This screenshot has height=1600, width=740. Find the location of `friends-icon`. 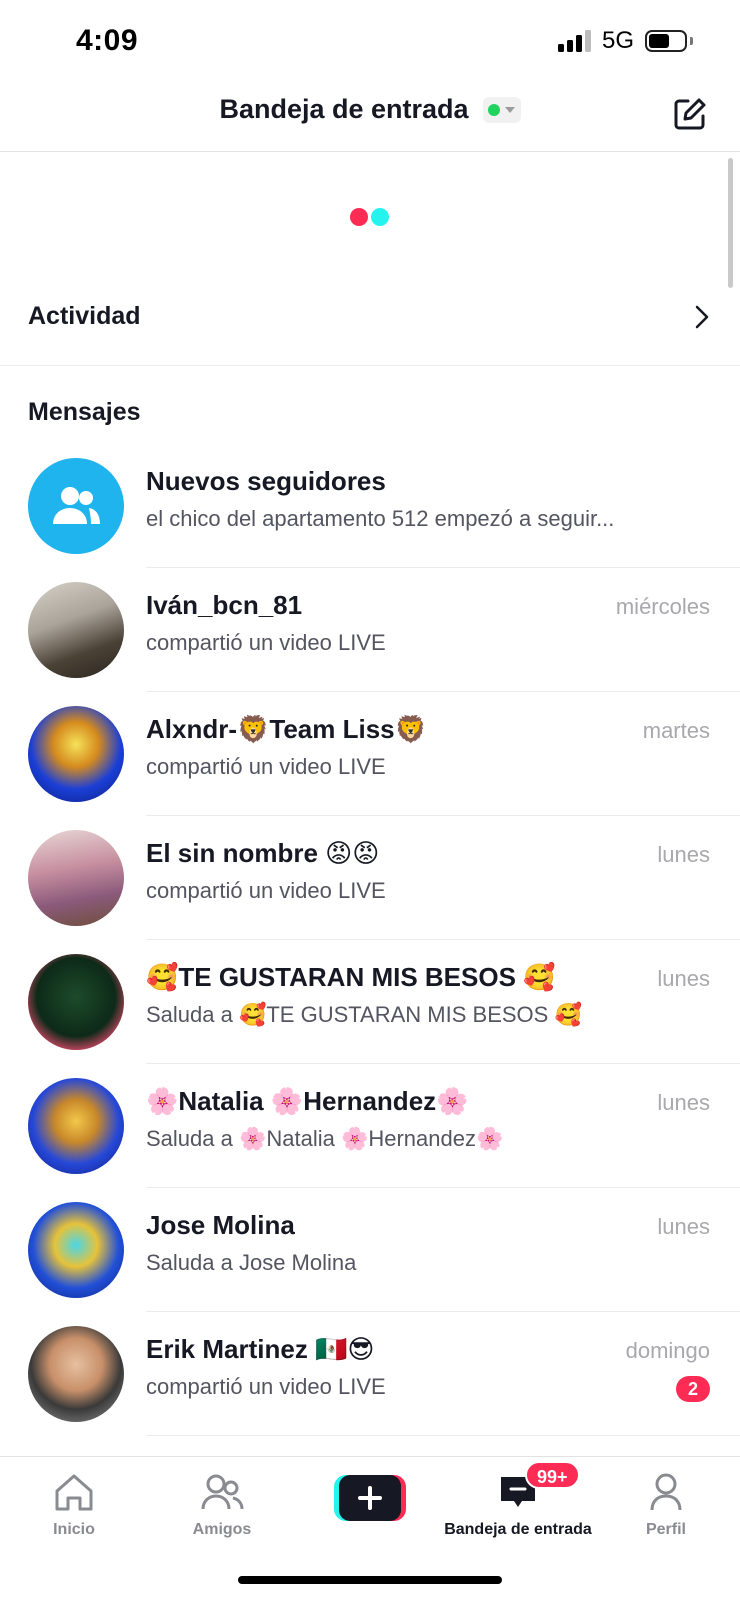

friends-icon is located at coordinates (222, 1492).